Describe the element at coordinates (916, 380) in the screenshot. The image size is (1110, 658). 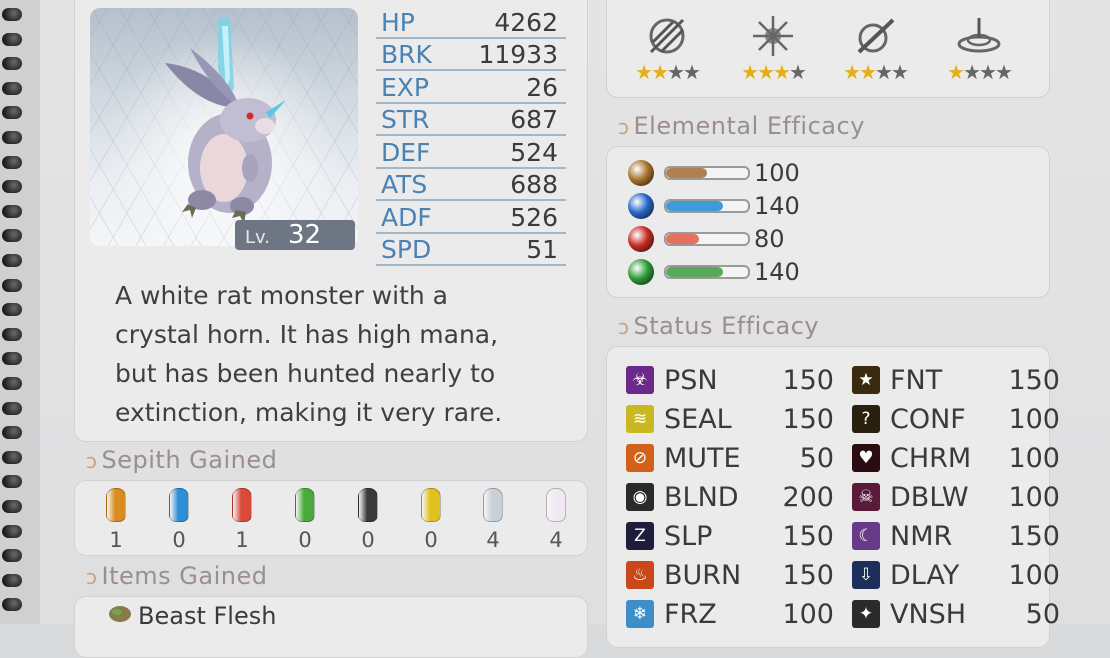
I see `status-label: FNT` at that location.